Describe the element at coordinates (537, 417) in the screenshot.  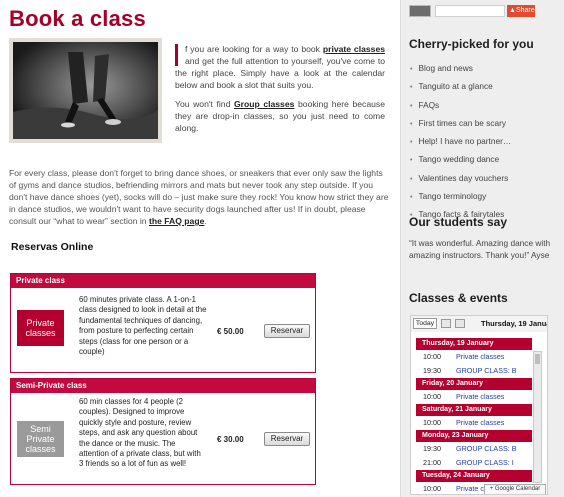
I see `calendar-scrollbar` at that location.